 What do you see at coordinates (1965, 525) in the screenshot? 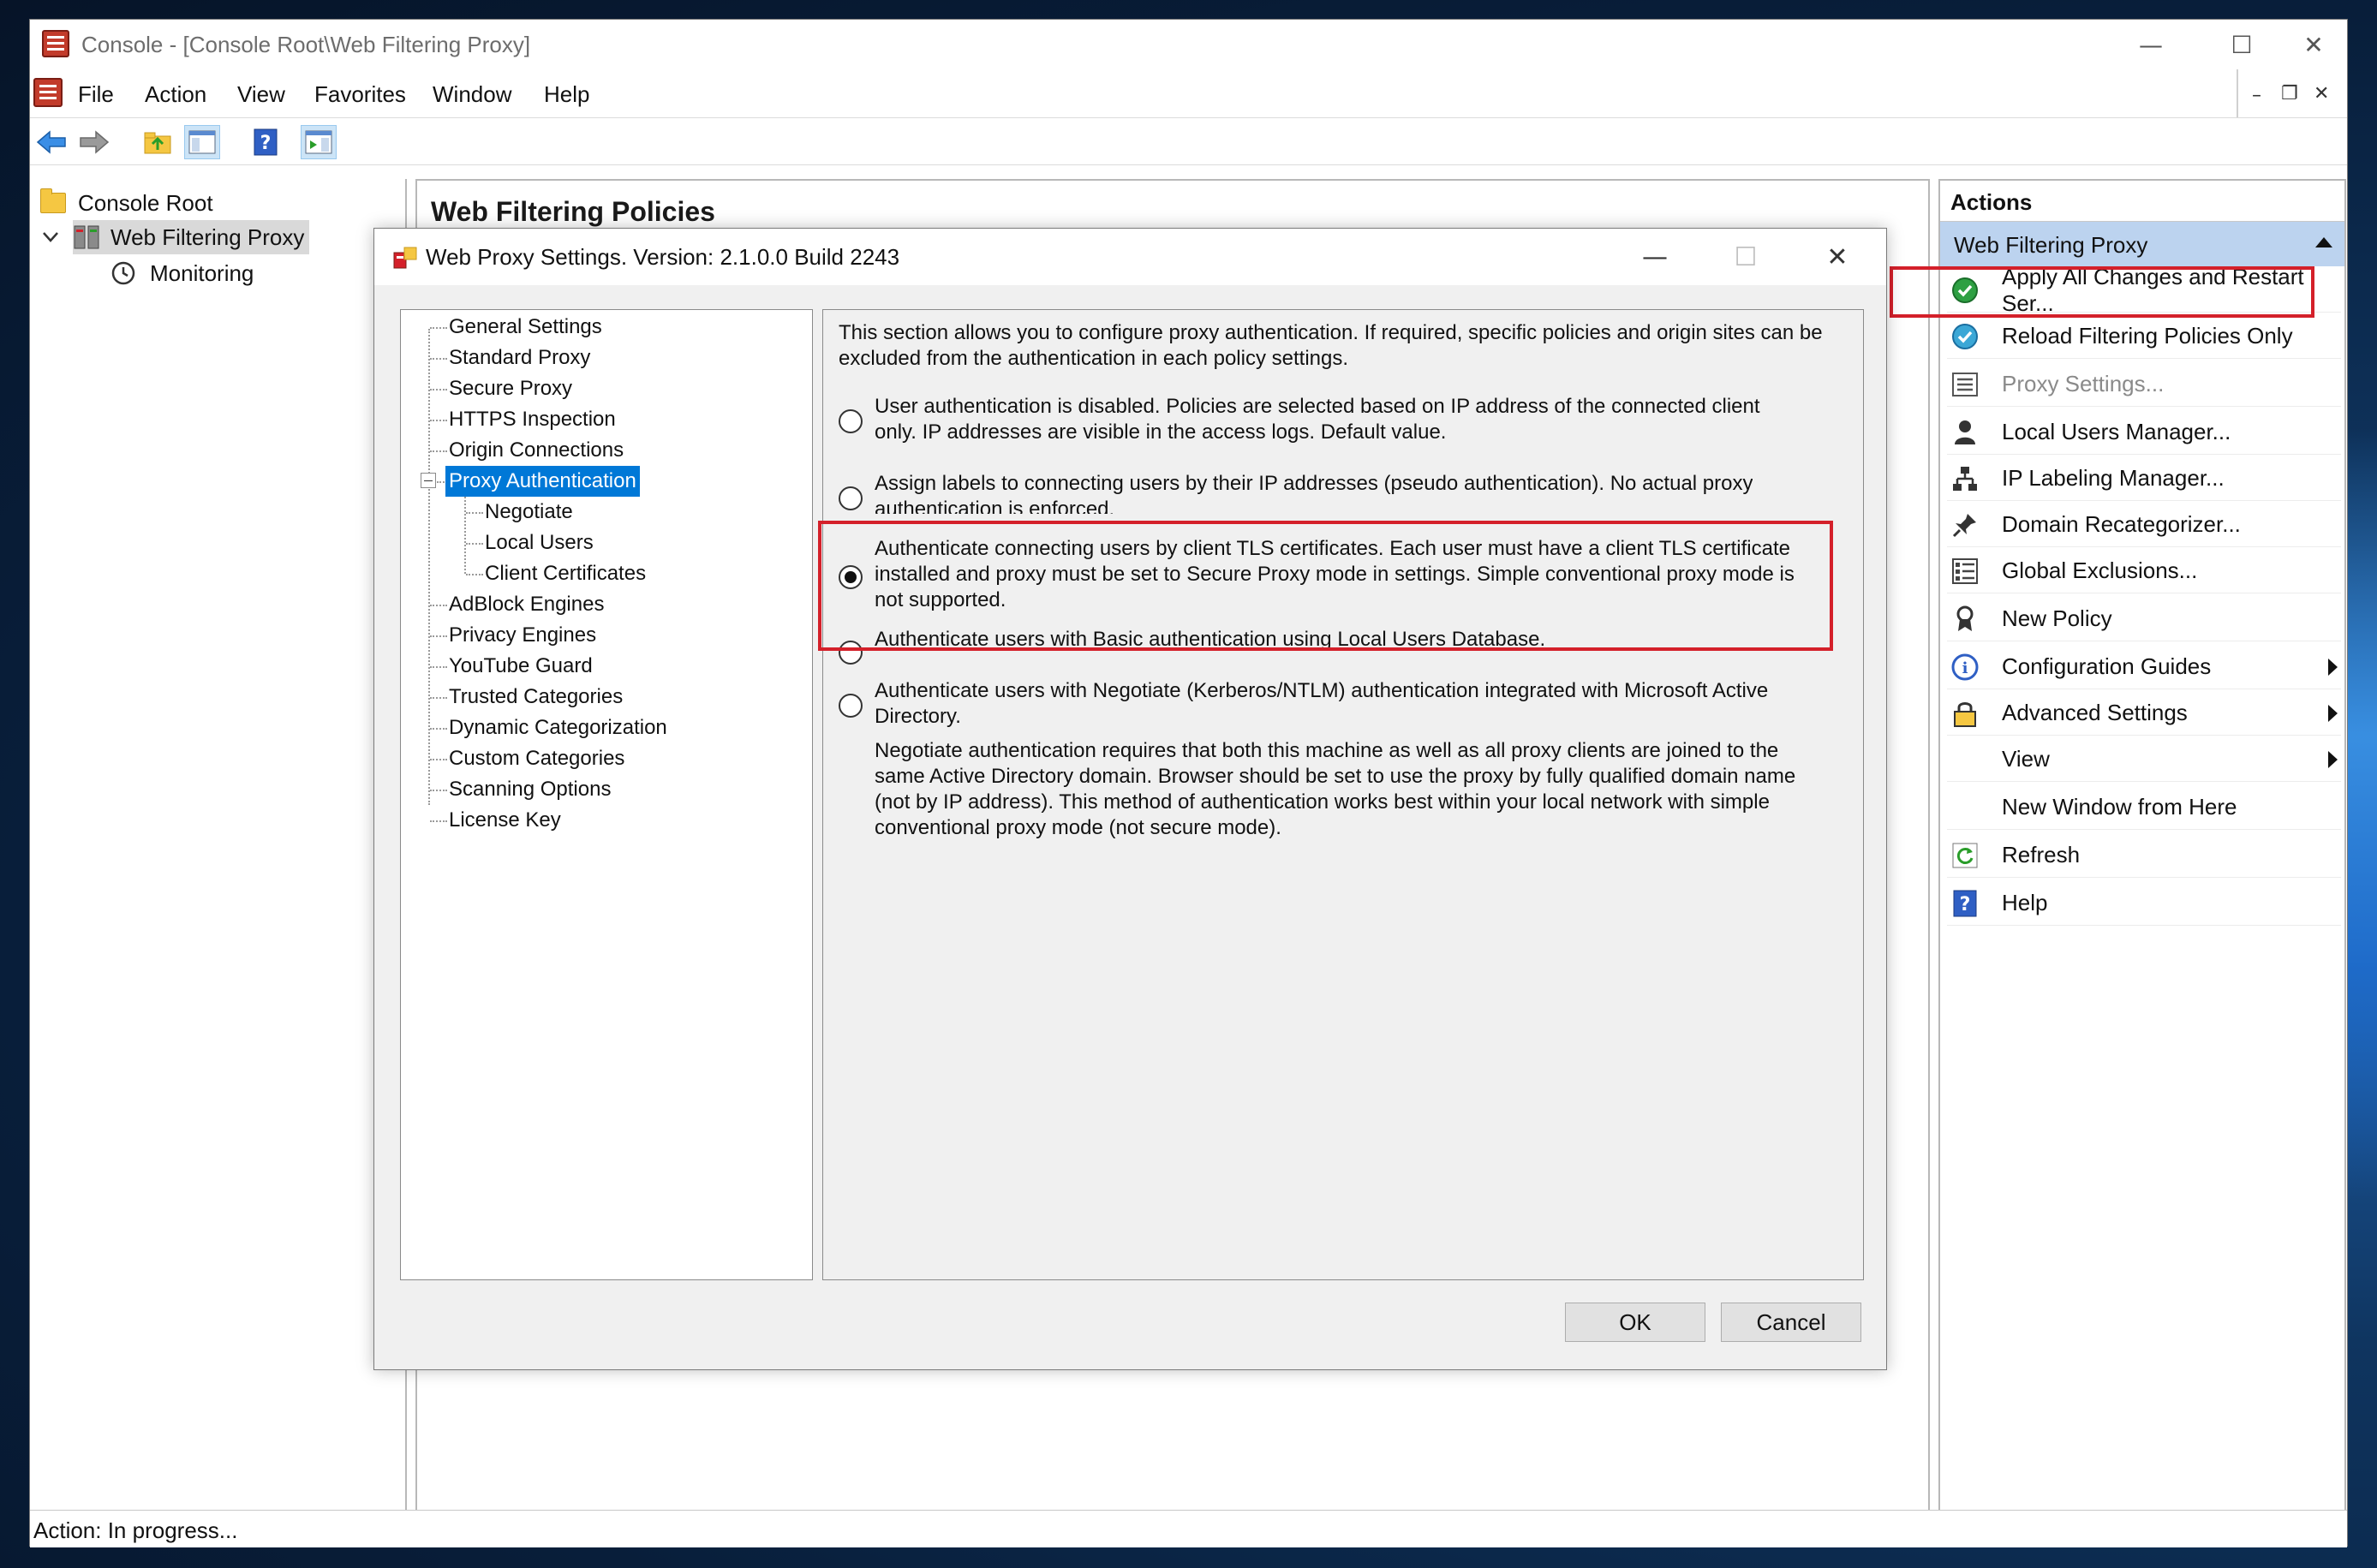
I see `pin-icon` at bounding box center [1965, 525].